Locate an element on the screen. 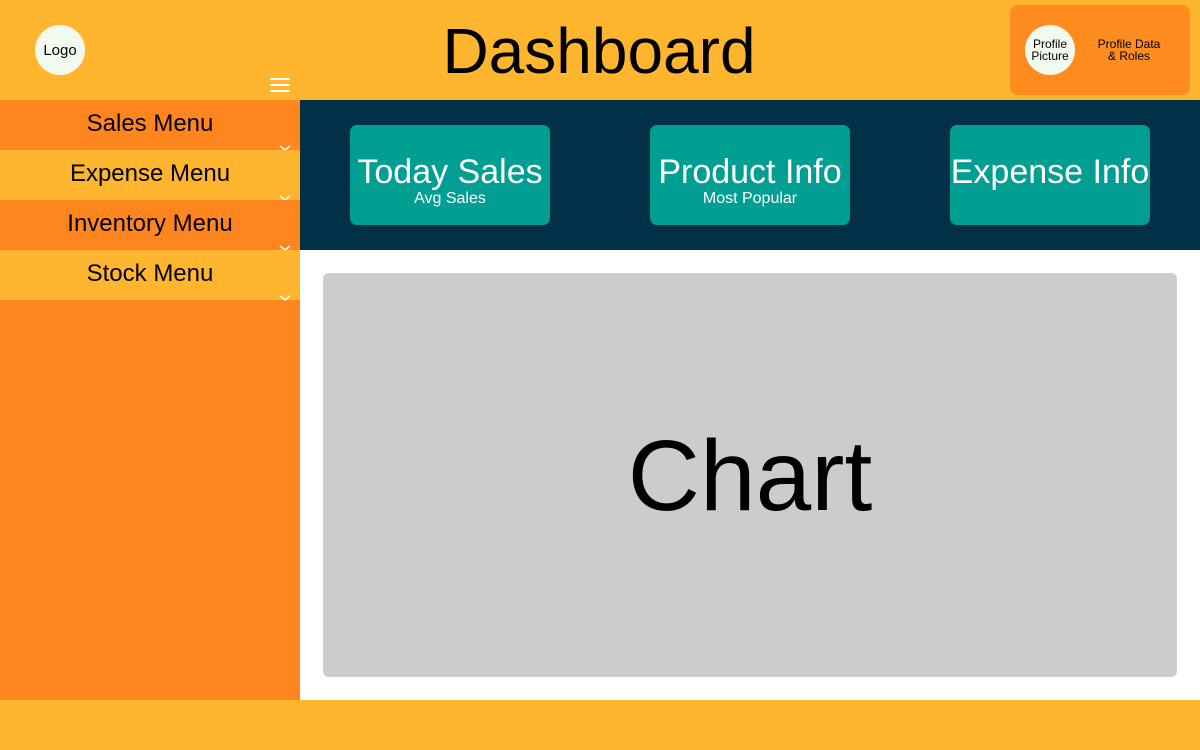 The height and width of the screenshot is (750, 1200). card-title: Today Sales is located at coordinates (450, 172).